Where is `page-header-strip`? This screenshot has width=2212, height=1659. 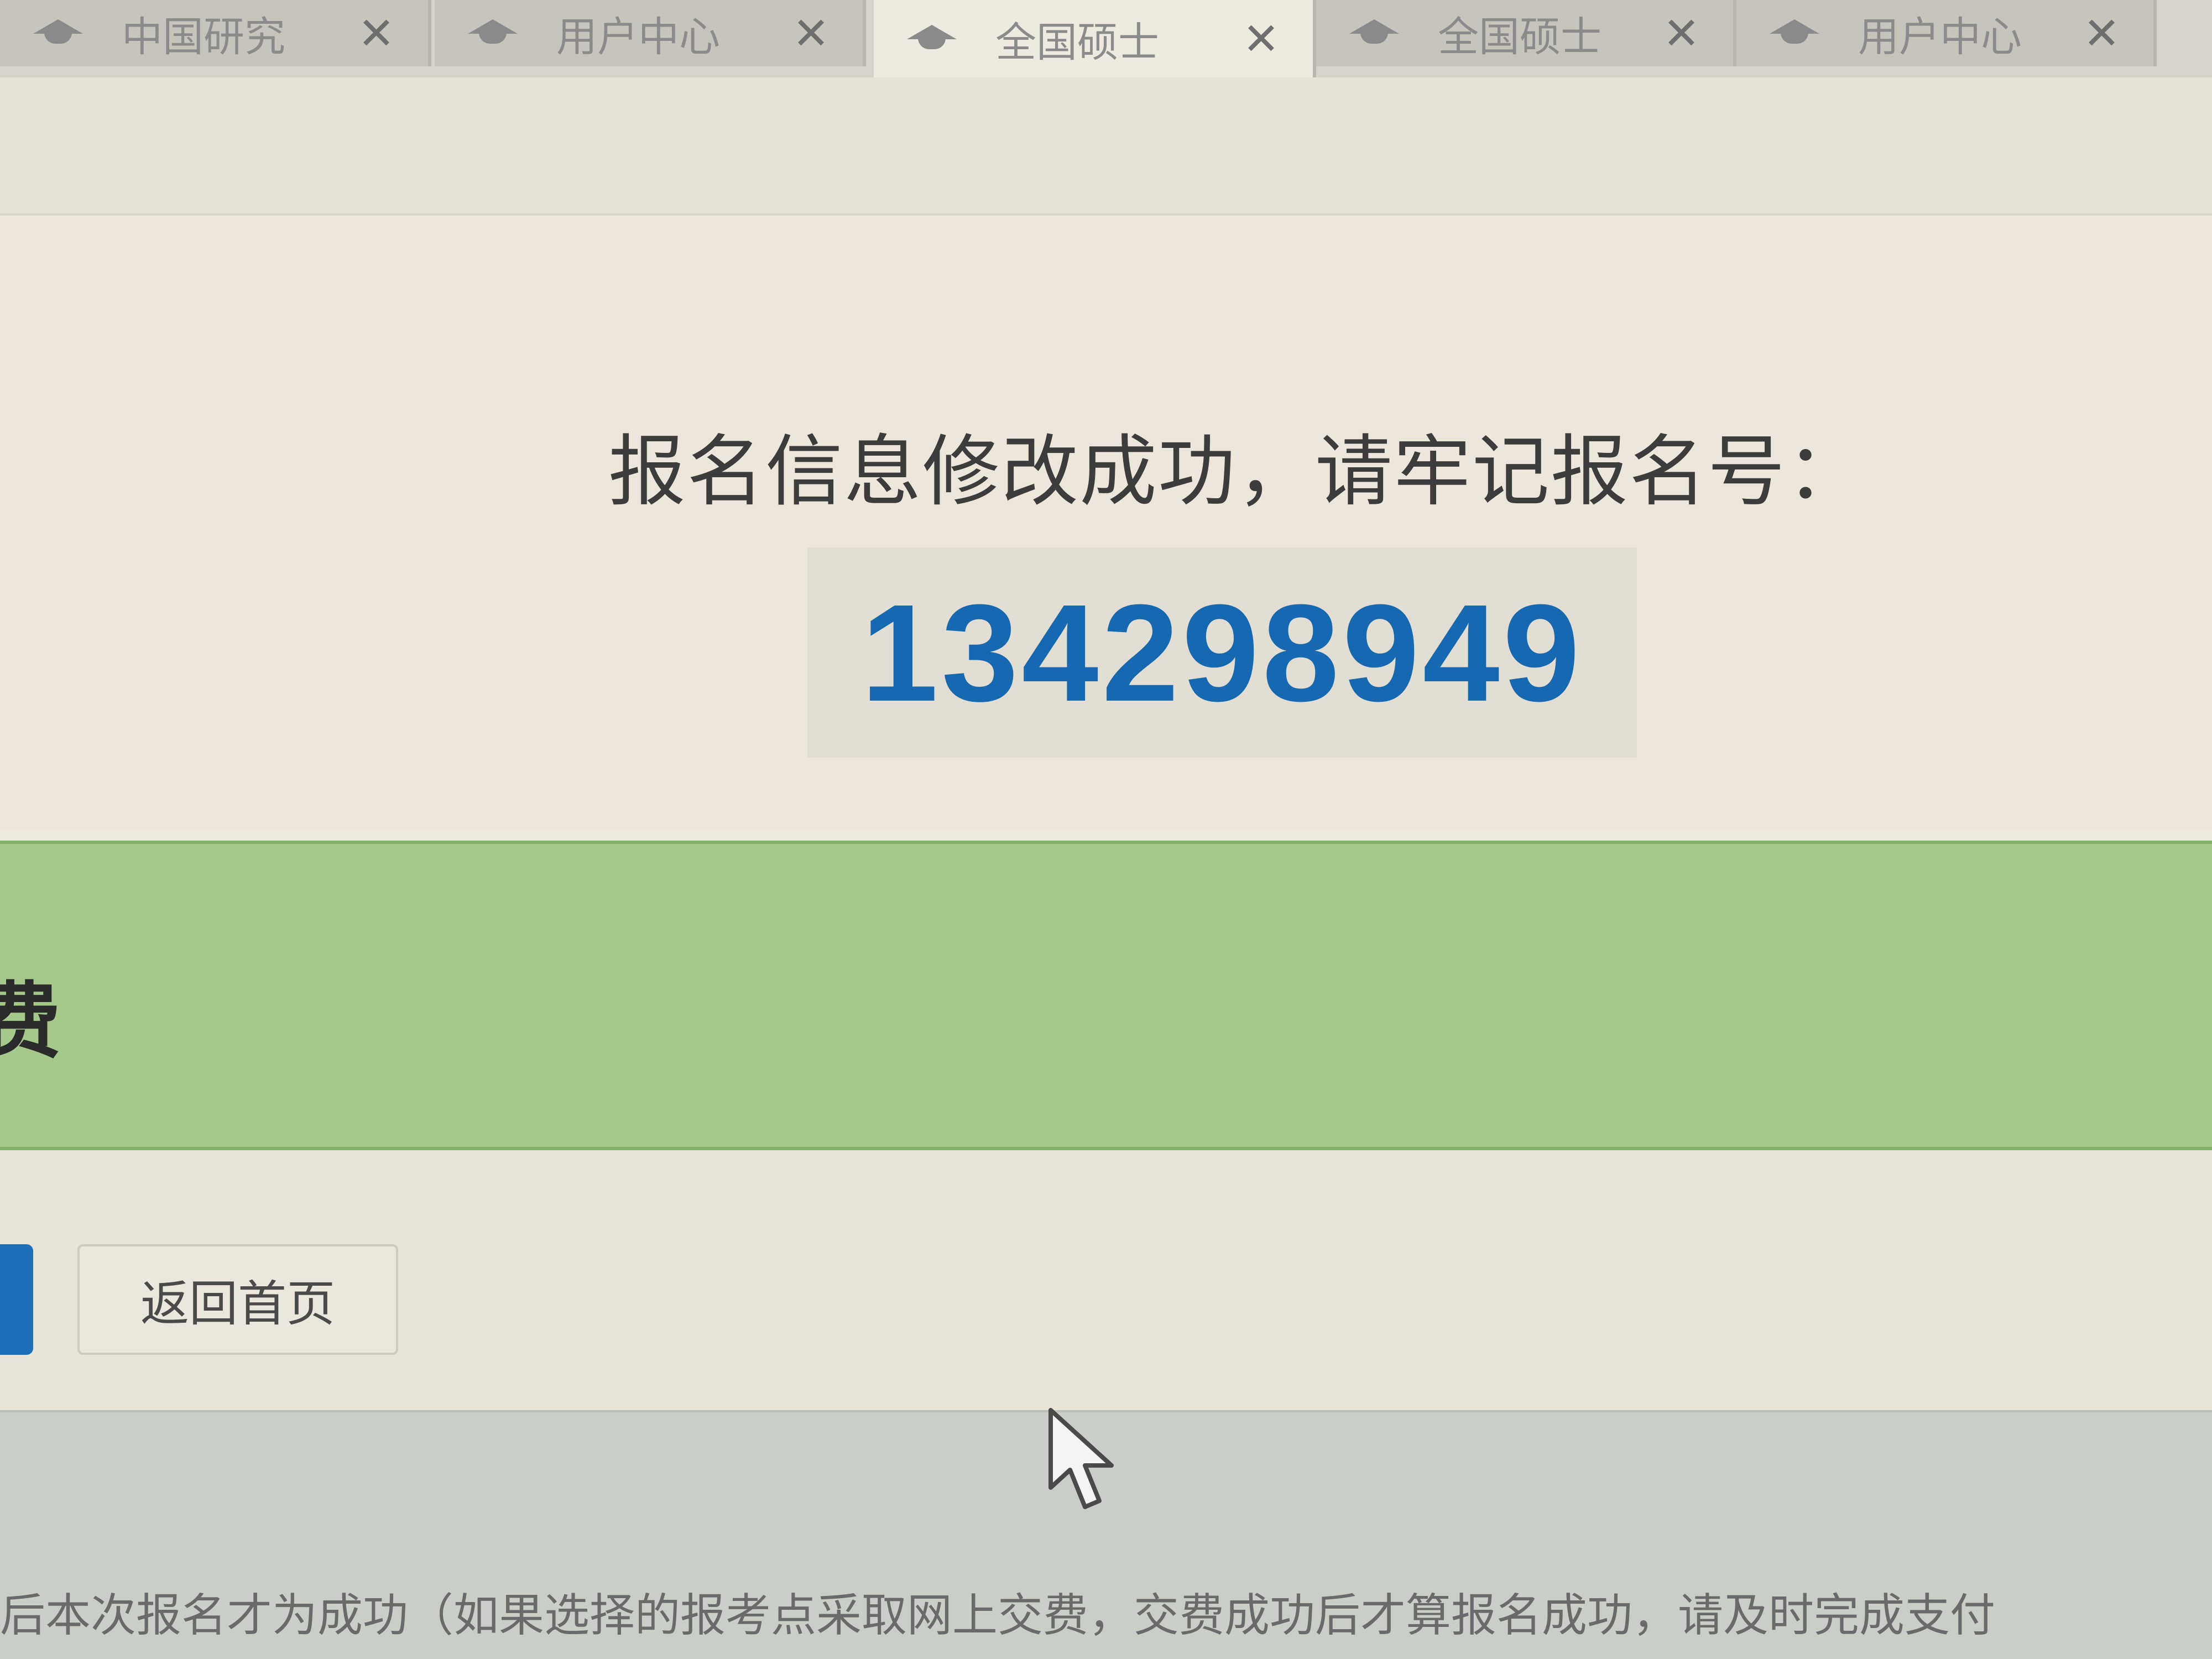
page-header-strip is located at coordinates (1106, 147).